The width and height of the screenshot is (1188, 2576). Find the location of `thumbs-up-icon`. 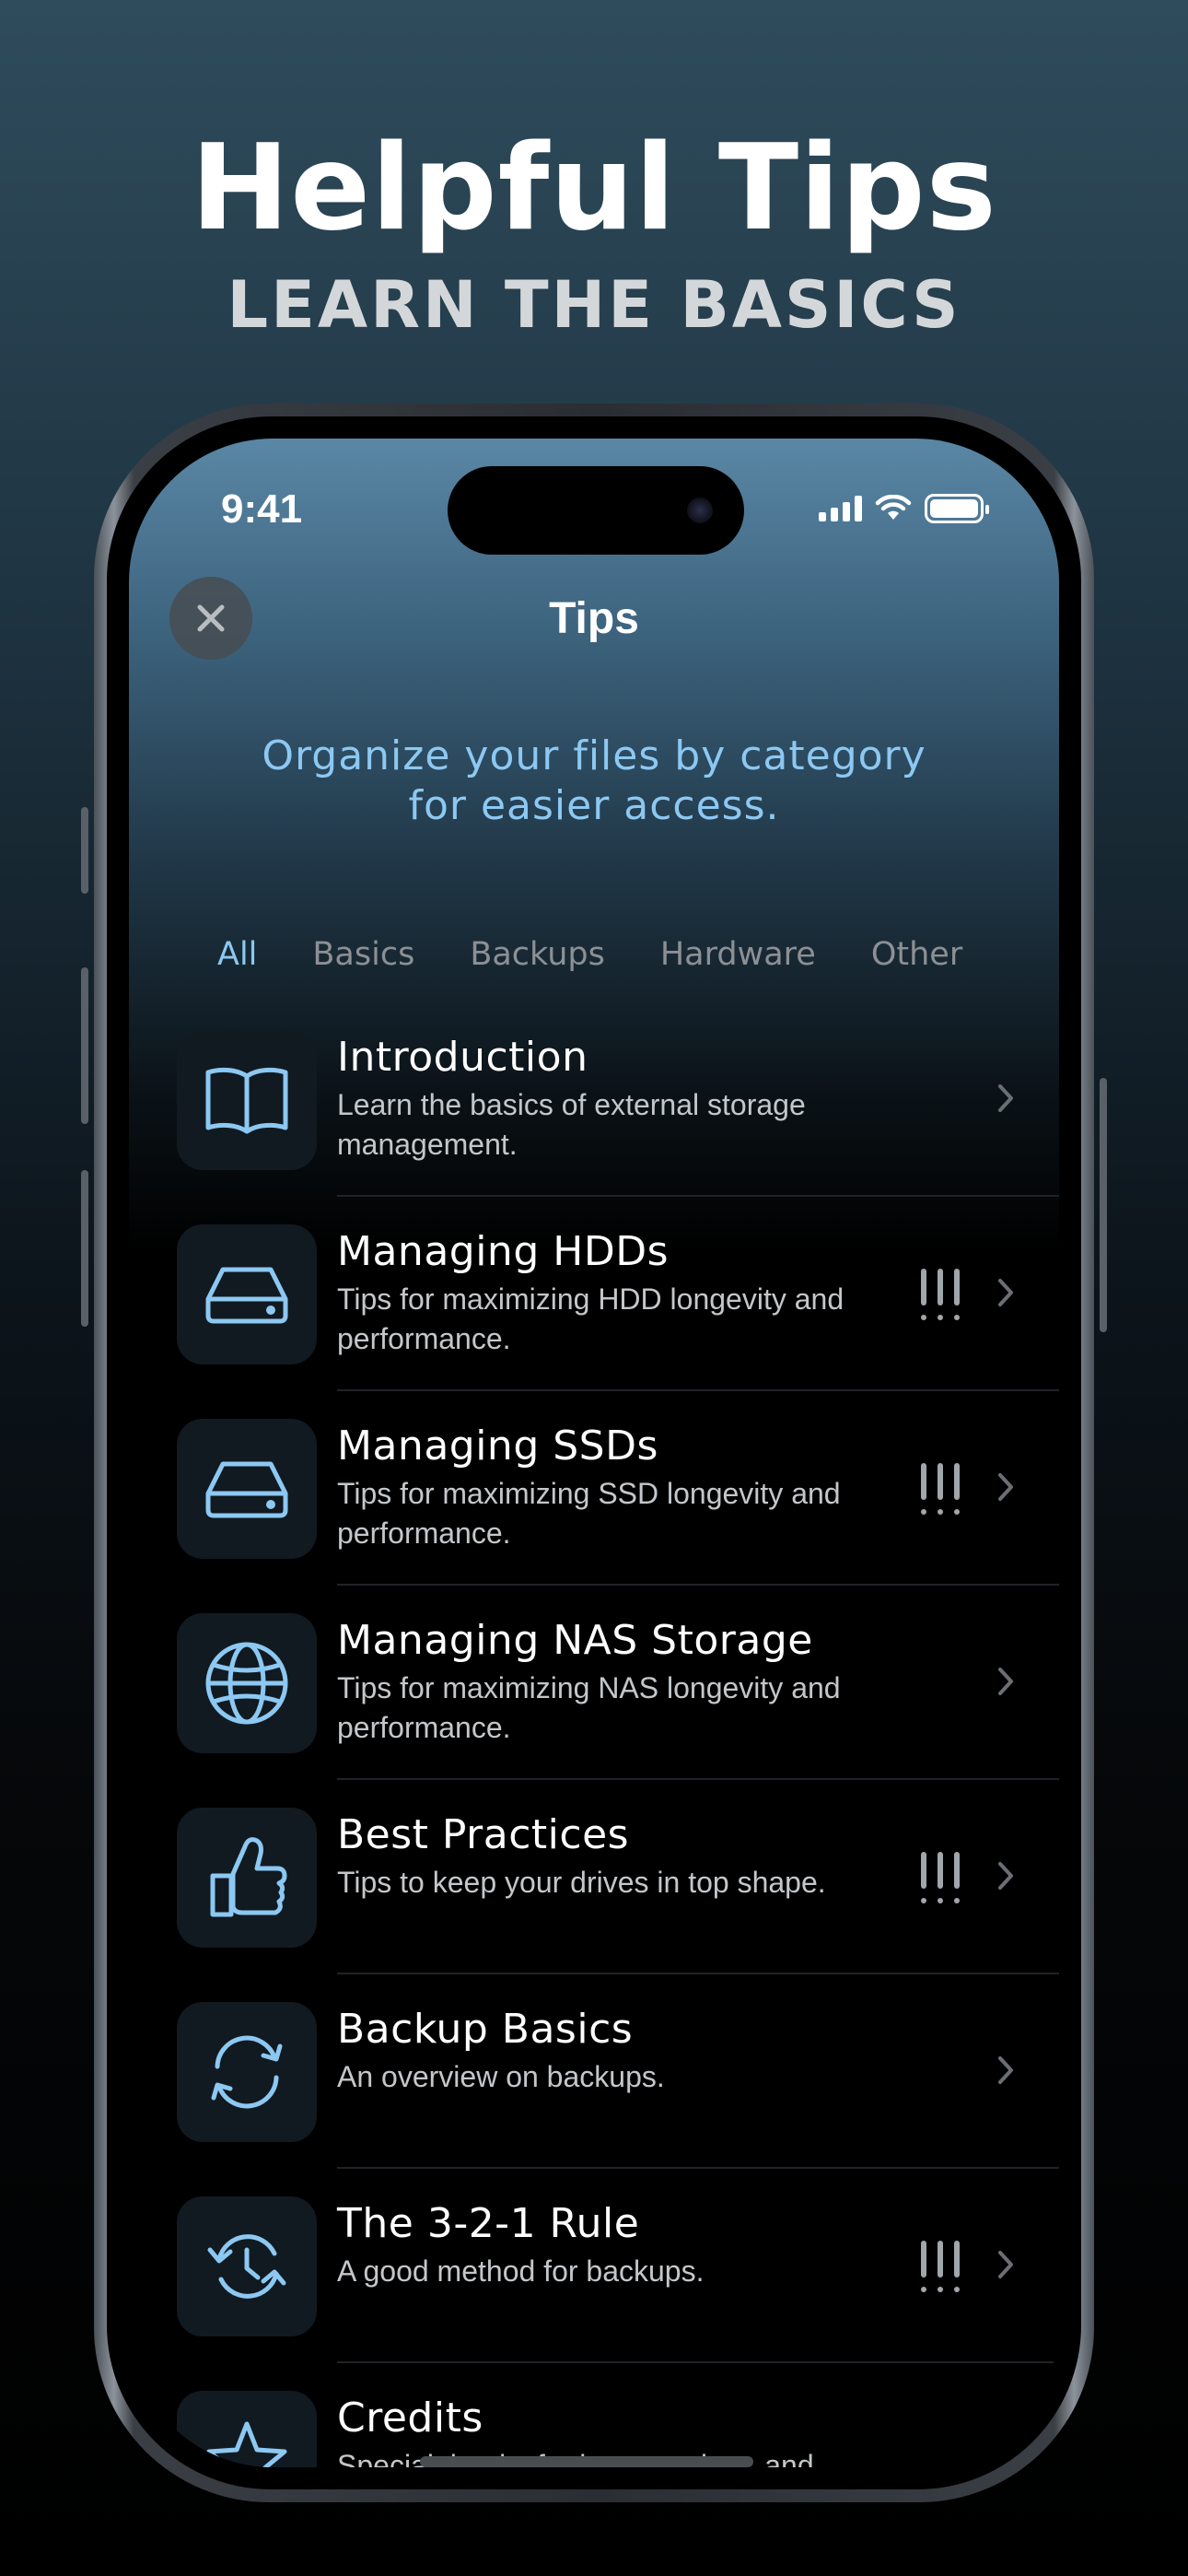

thumbs-up-icon is located at coordinates (249, 1877).